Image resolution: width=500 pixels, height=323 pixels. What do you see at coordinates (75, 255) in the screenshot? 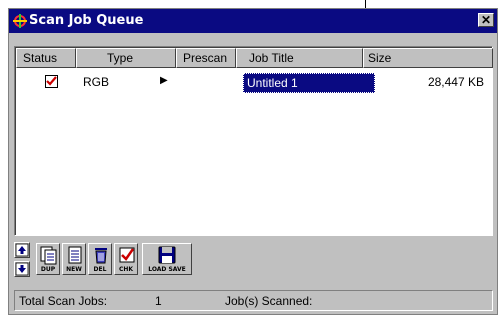
I see `new-document-icon` at bounding box center [75, 255].